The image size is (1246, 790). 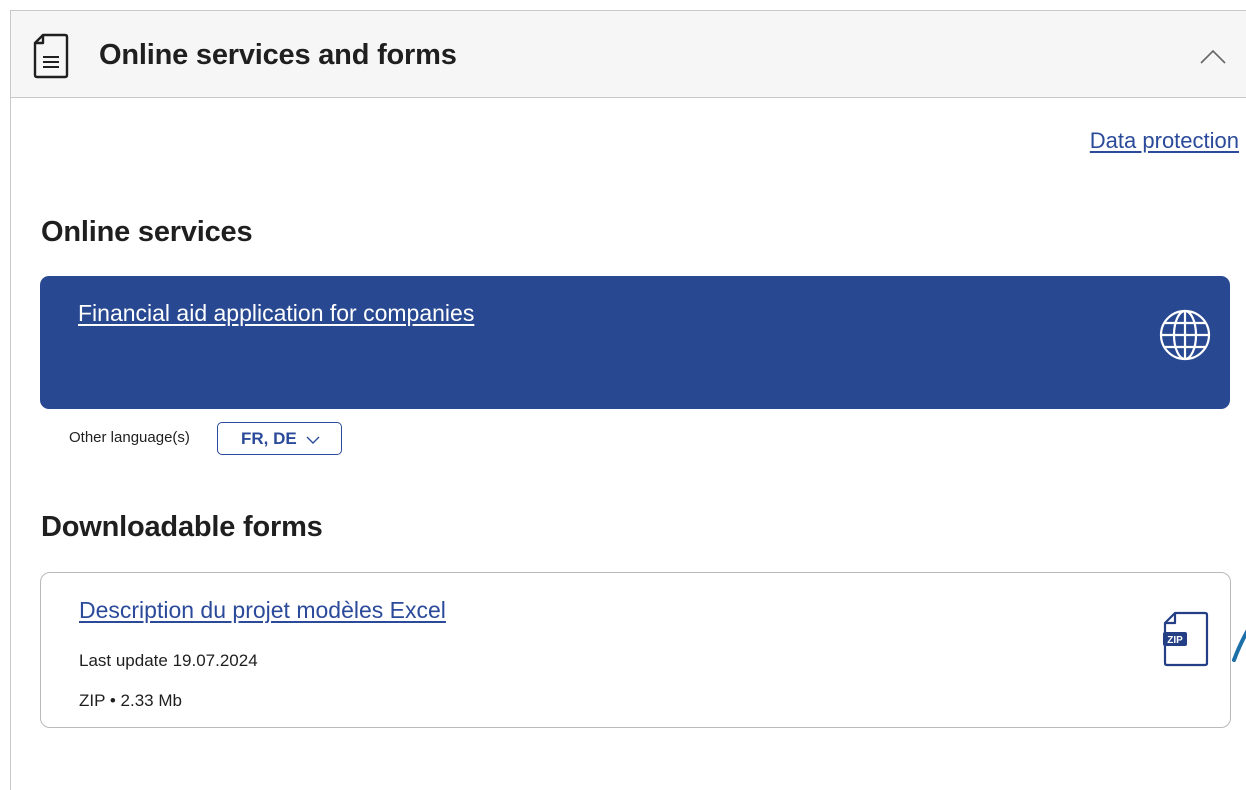 What do you see at coordinates (129, 437) in the screenshot?
I see `other-languages-label: Other language(s)` at bounding box center [129, 437].